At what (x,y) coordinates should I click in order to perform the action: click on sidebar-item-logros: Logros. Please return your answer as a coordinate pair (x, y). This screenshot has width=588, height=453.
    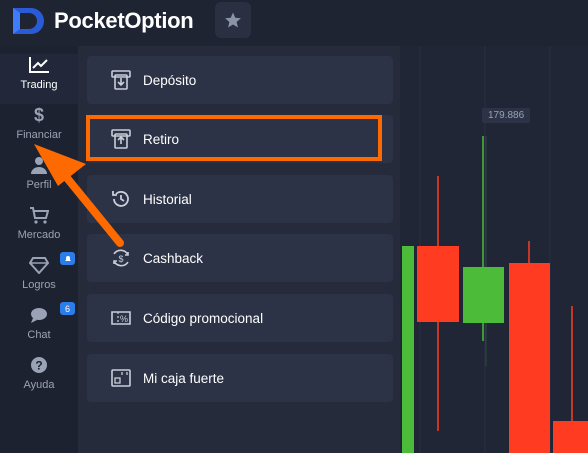
    Looking at the image, I should click on (39, 278).